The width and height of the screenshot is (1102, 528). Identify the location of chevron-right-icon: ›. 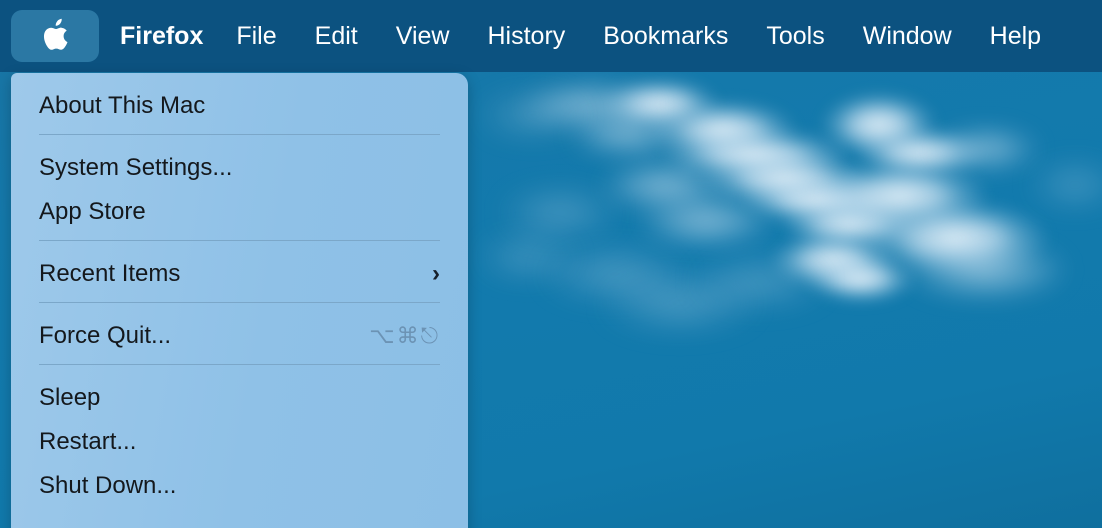
(436, 273).